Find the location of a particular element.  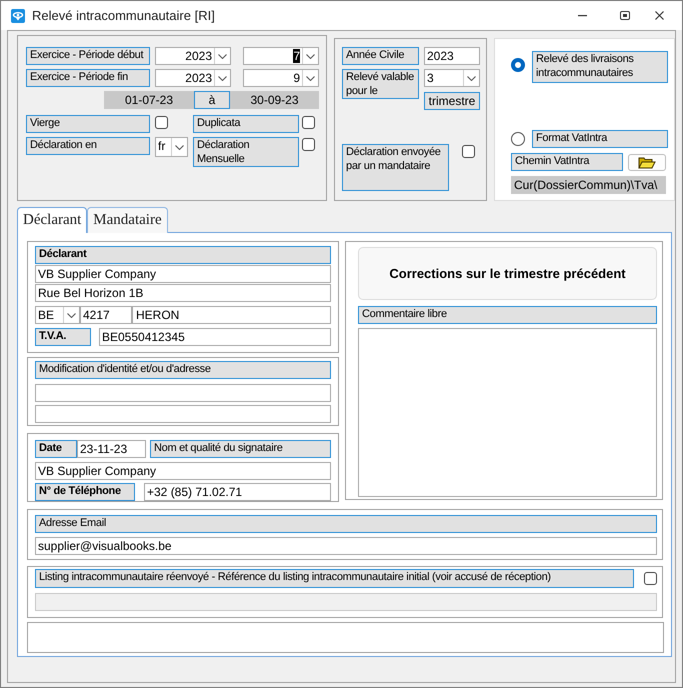

text-field: 4217 is located at coordinates (106, 315).